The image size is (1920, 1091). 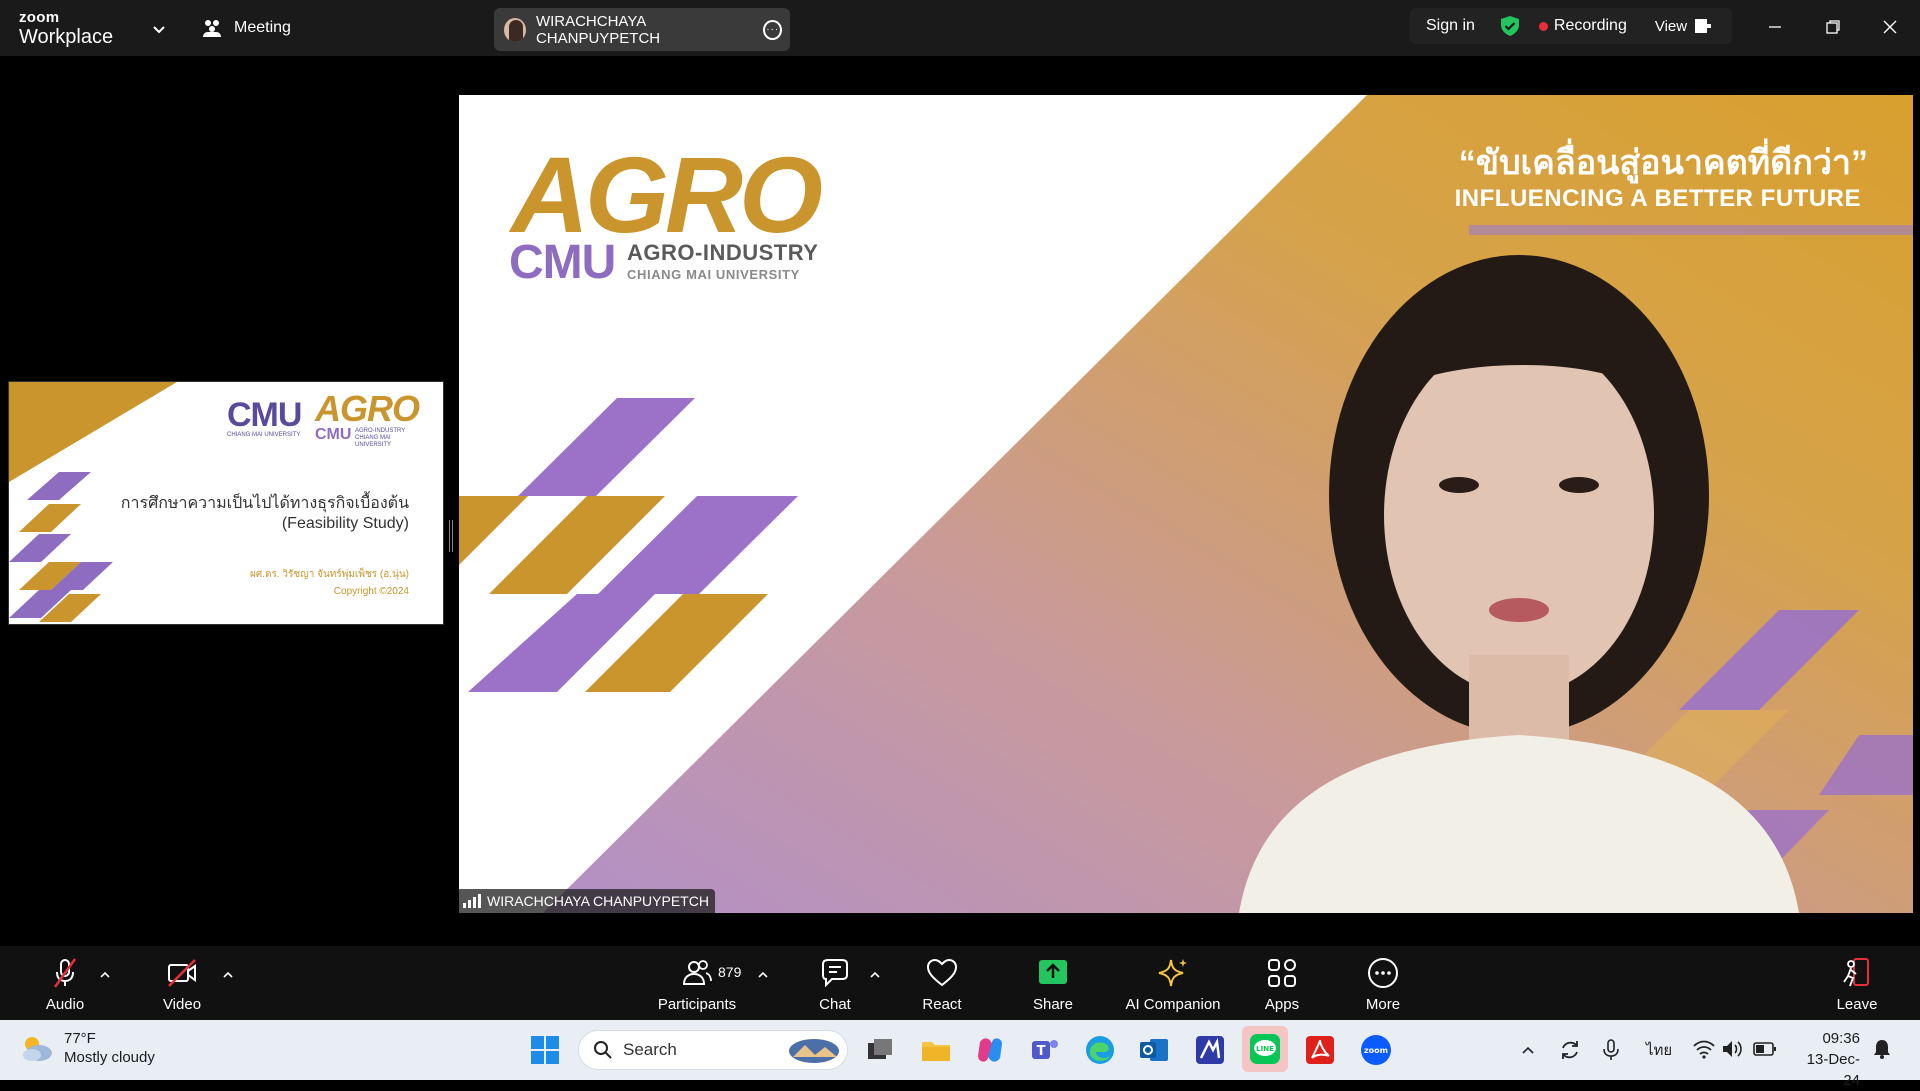 I want to click on leave-button: Leave, so click(x=1857, y=984).